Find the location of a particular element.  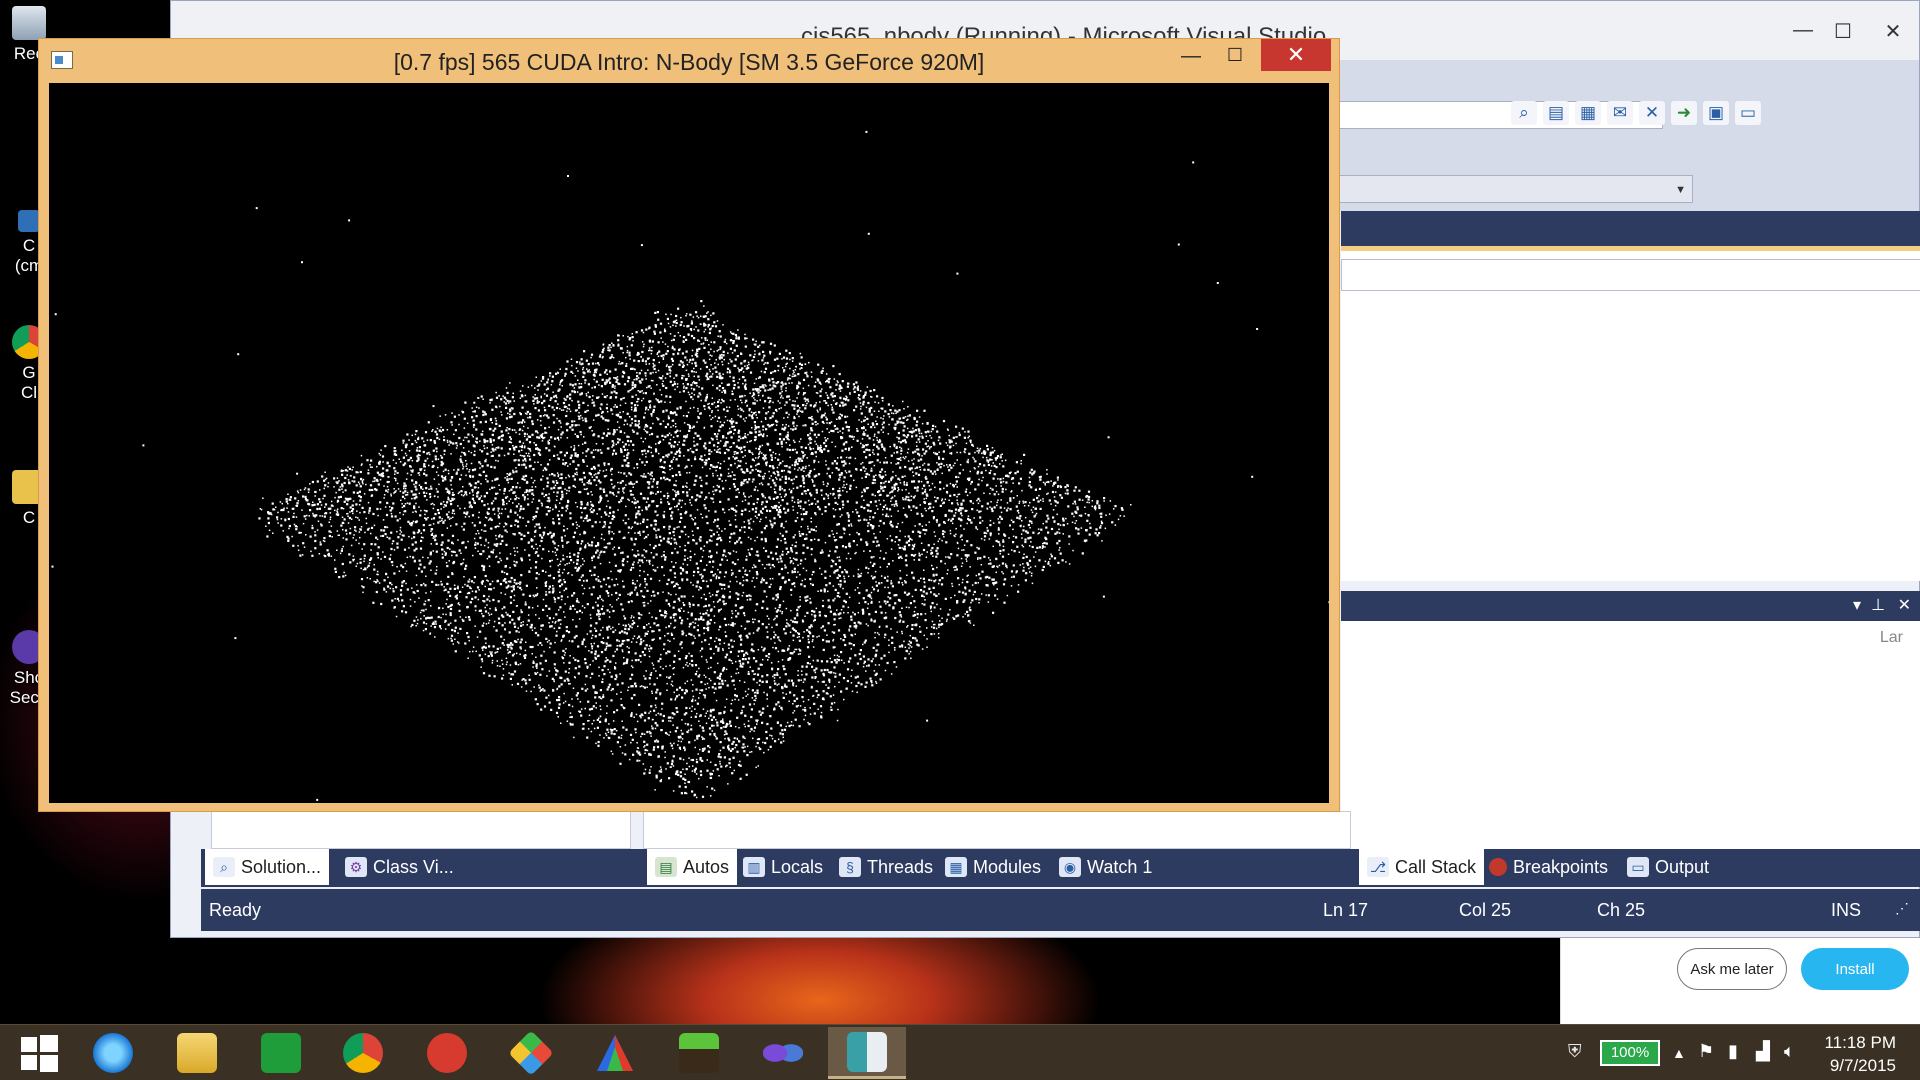

solution-horizontal-scrollbar is located at coordinates (421, 830).